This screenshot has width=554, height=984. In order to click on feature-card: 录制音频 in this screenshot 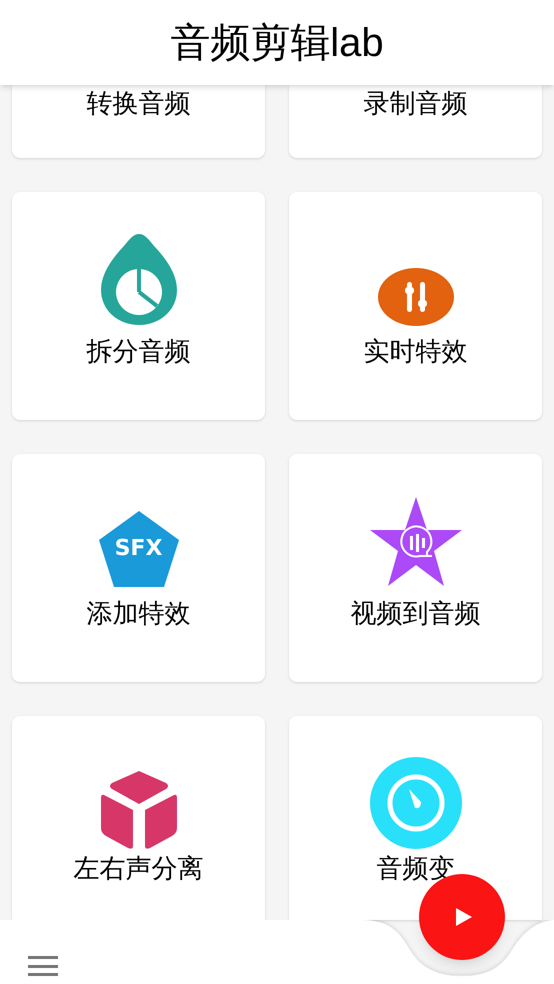, I will do `click(415, 121)`.